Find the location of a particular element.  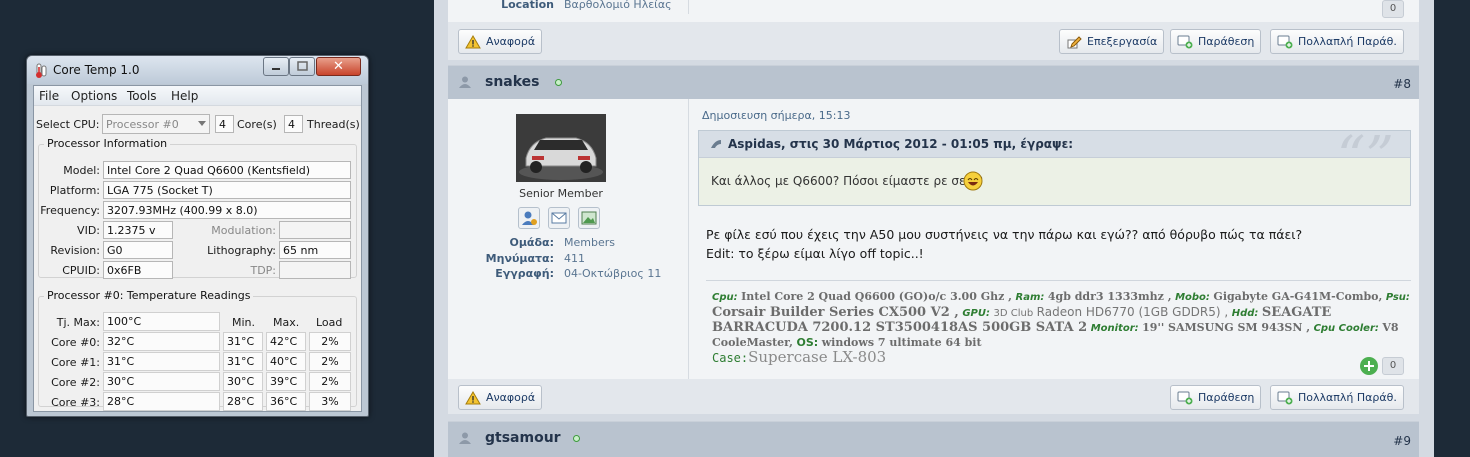

threads-label: Thread(s) is located at coordinates (333, 124).